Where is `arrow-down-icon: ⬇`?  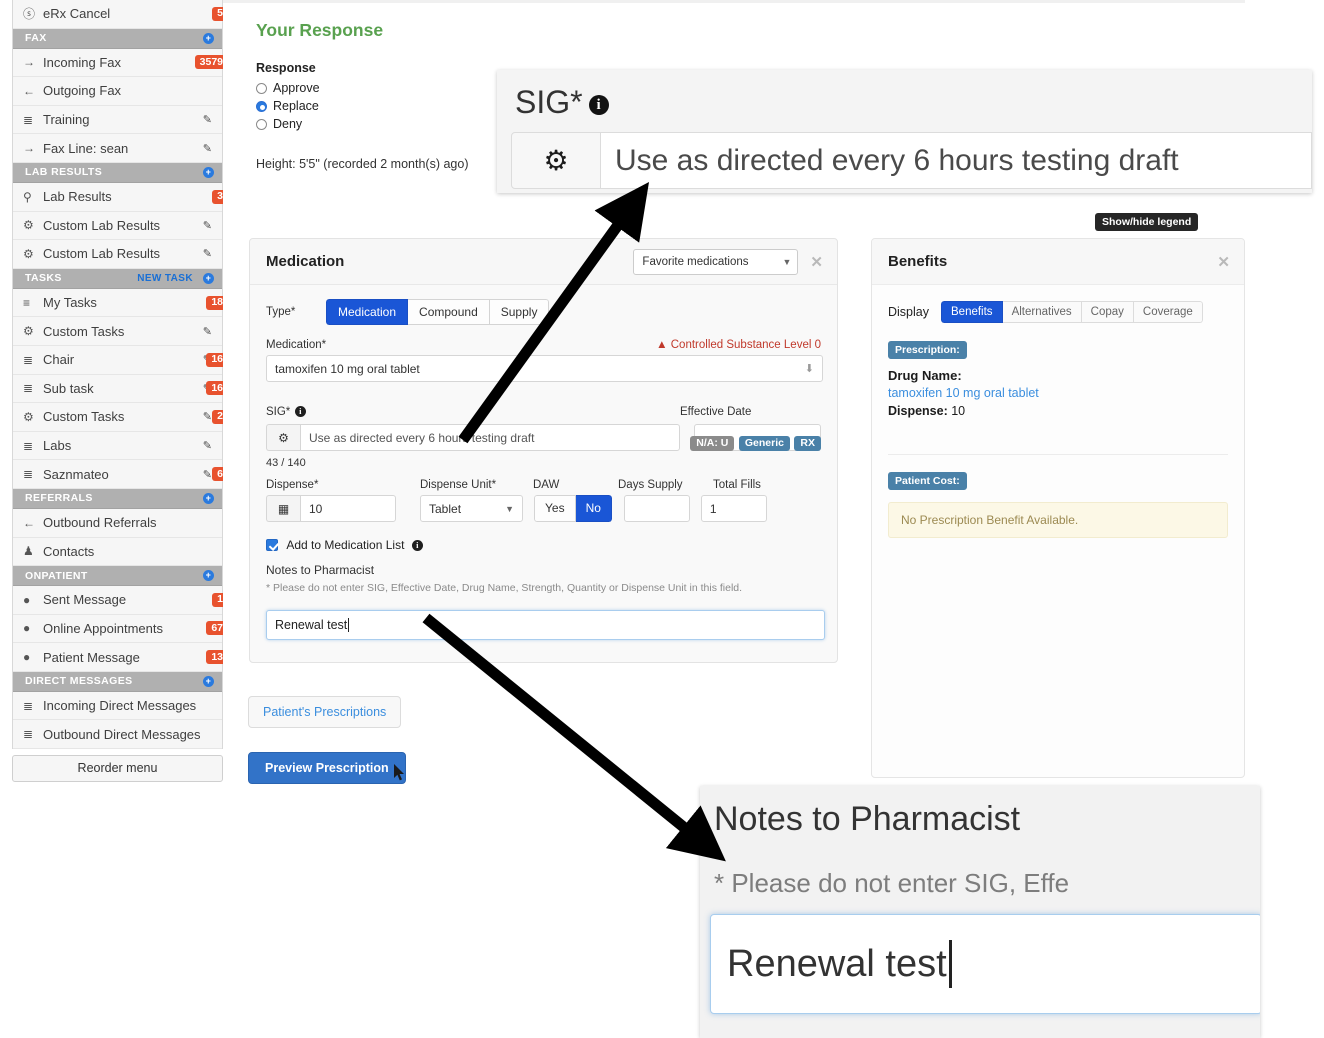 arrow-down-icon: ⬇ is located at coordinates (809, 368).